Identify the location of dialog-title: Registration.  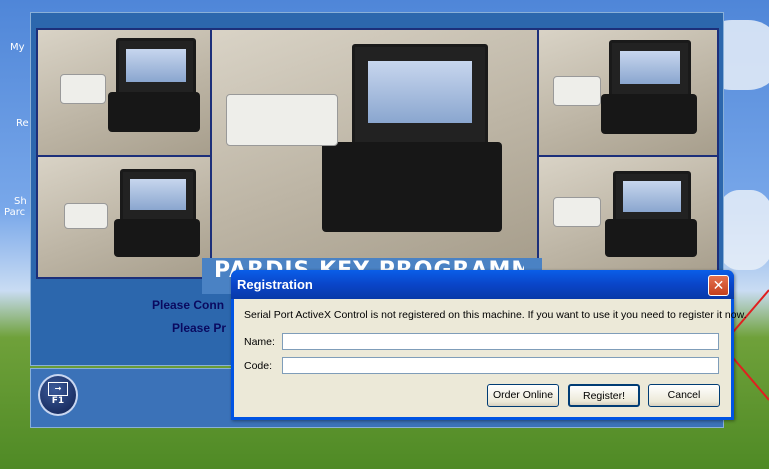
(275, 284).